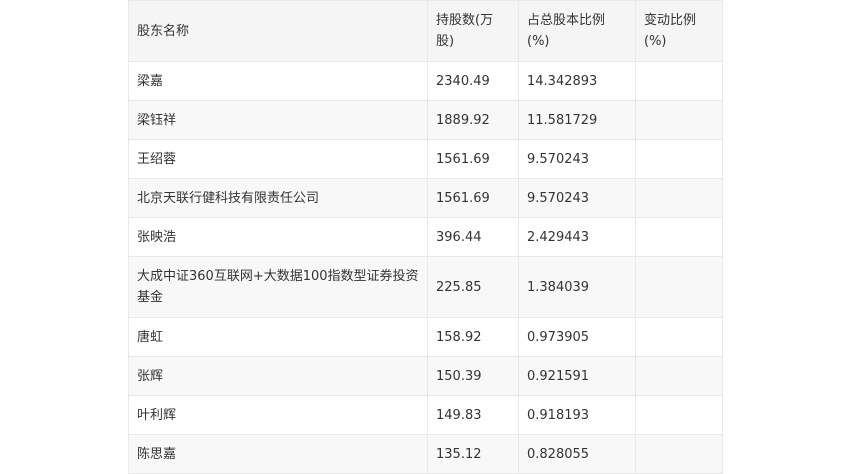  What do you see at coordinates (473, 415) in the screenshot?
I see `cell-shares: 149.83` at bounding box center [473, 415].